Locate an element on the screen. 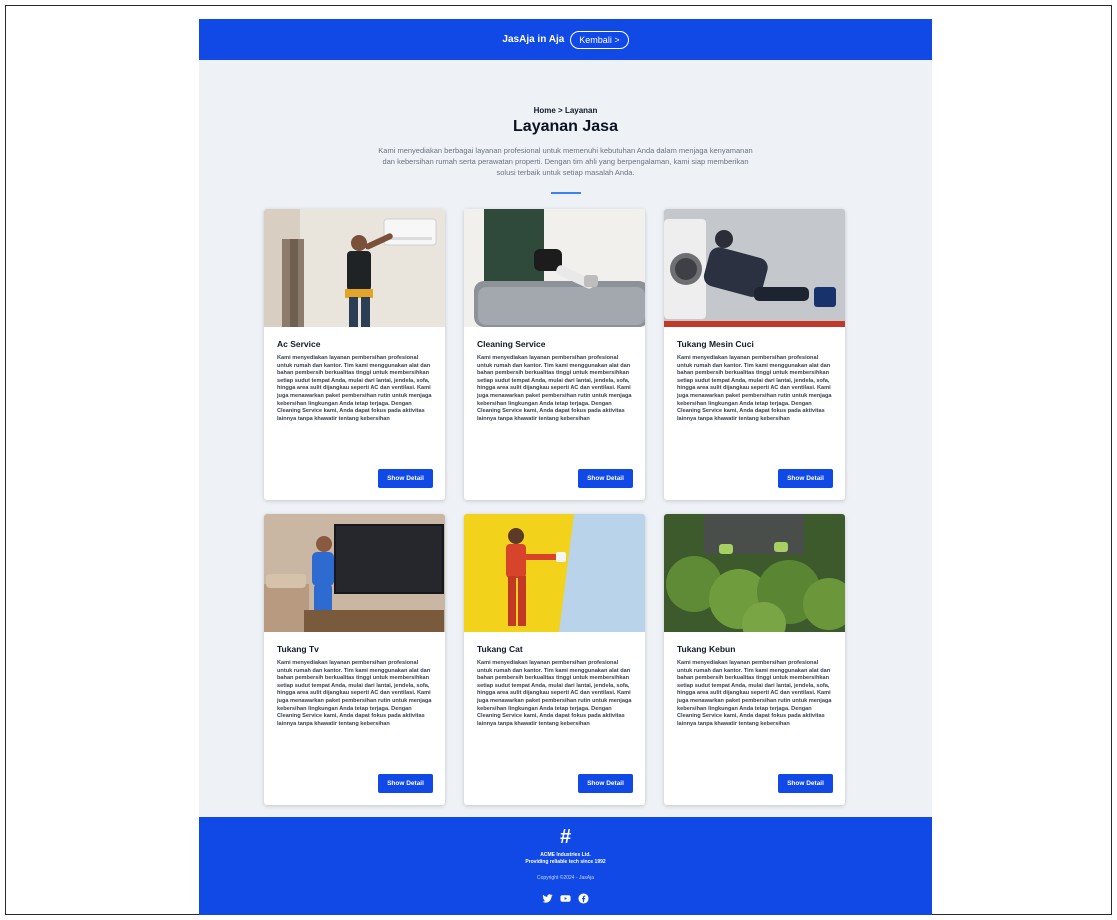 The width and height of the screenshot is (1117, 920). gardener-image is located at coordinates (754, 573).